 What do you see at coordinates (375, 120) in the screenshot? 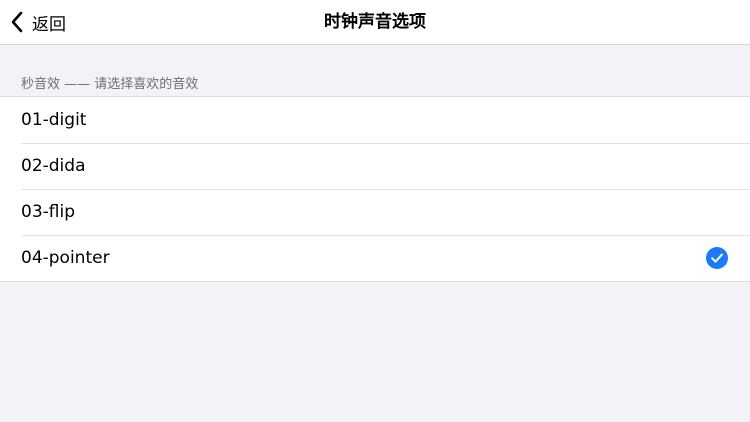
I see `option-row-01-digit: 01-digit` at bounding box center [375, 120].